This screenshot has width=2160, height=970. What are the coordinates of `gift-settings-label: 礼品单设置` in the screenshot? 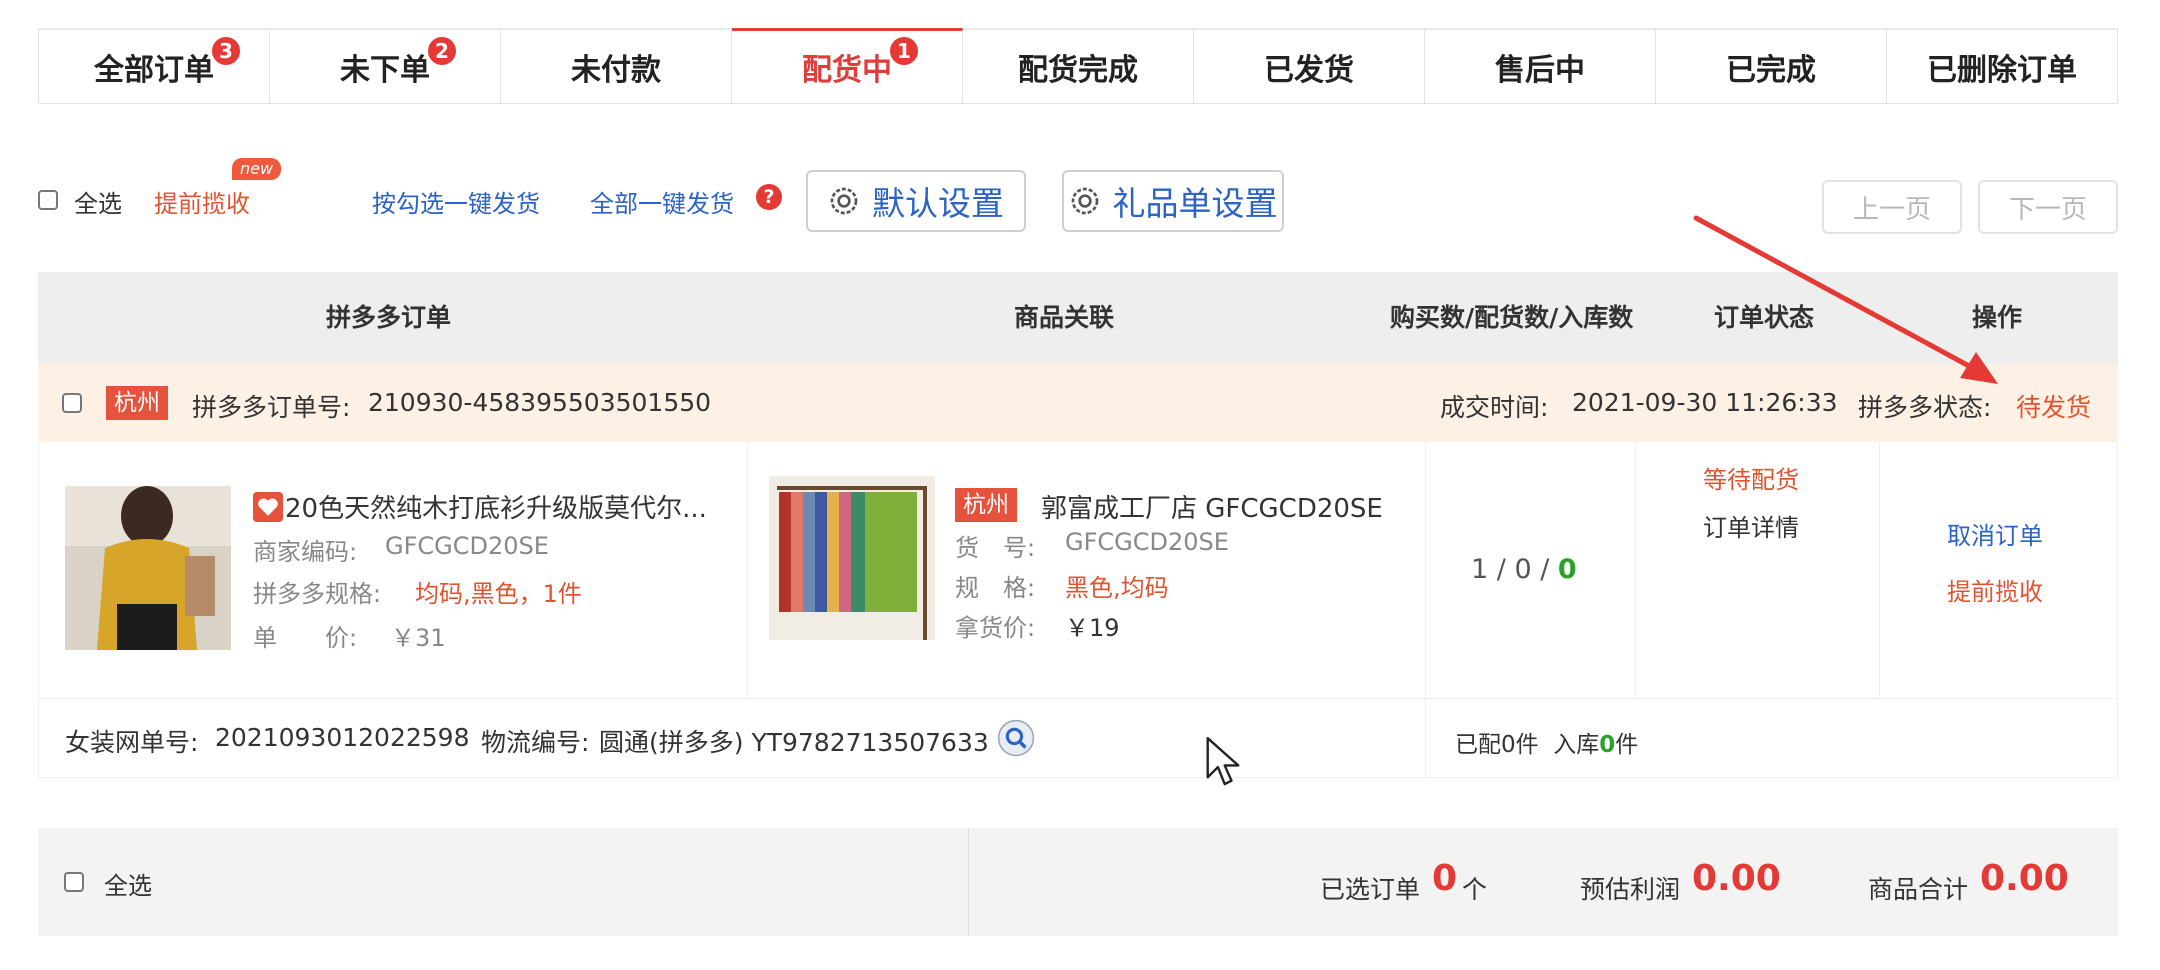 It's located at (1195, 203).